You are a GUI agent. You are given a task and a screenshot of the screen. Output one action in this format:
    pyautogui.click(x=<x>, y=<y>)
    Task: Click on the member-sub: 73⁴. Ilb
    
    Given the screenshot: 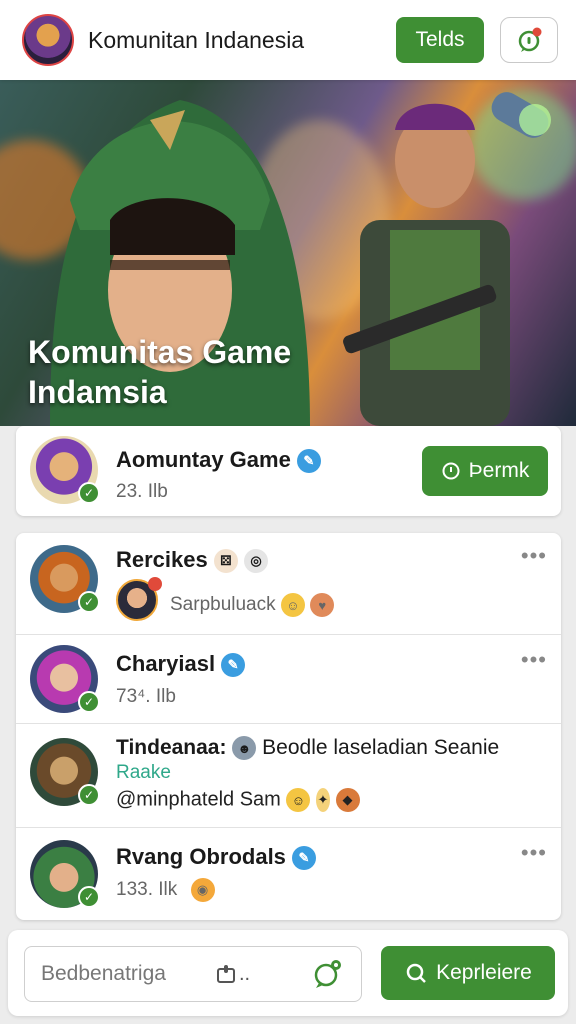 What is the action you would take?
    pyautogui.click(x=146, y=696)
    